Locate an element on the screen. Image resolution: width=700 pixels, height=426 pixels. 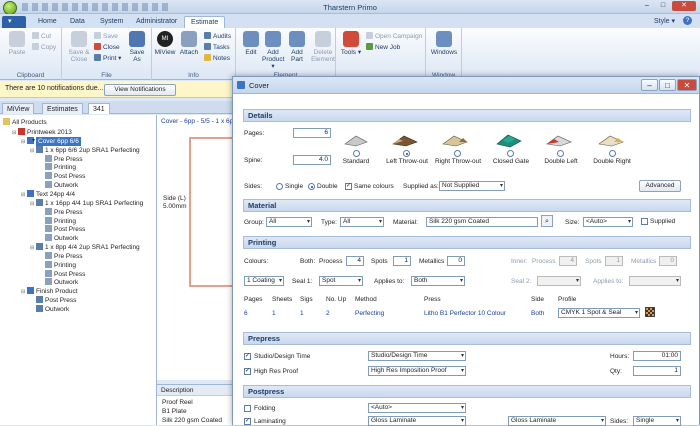
tab-file: ▾ is located at coordinates (14, 22).